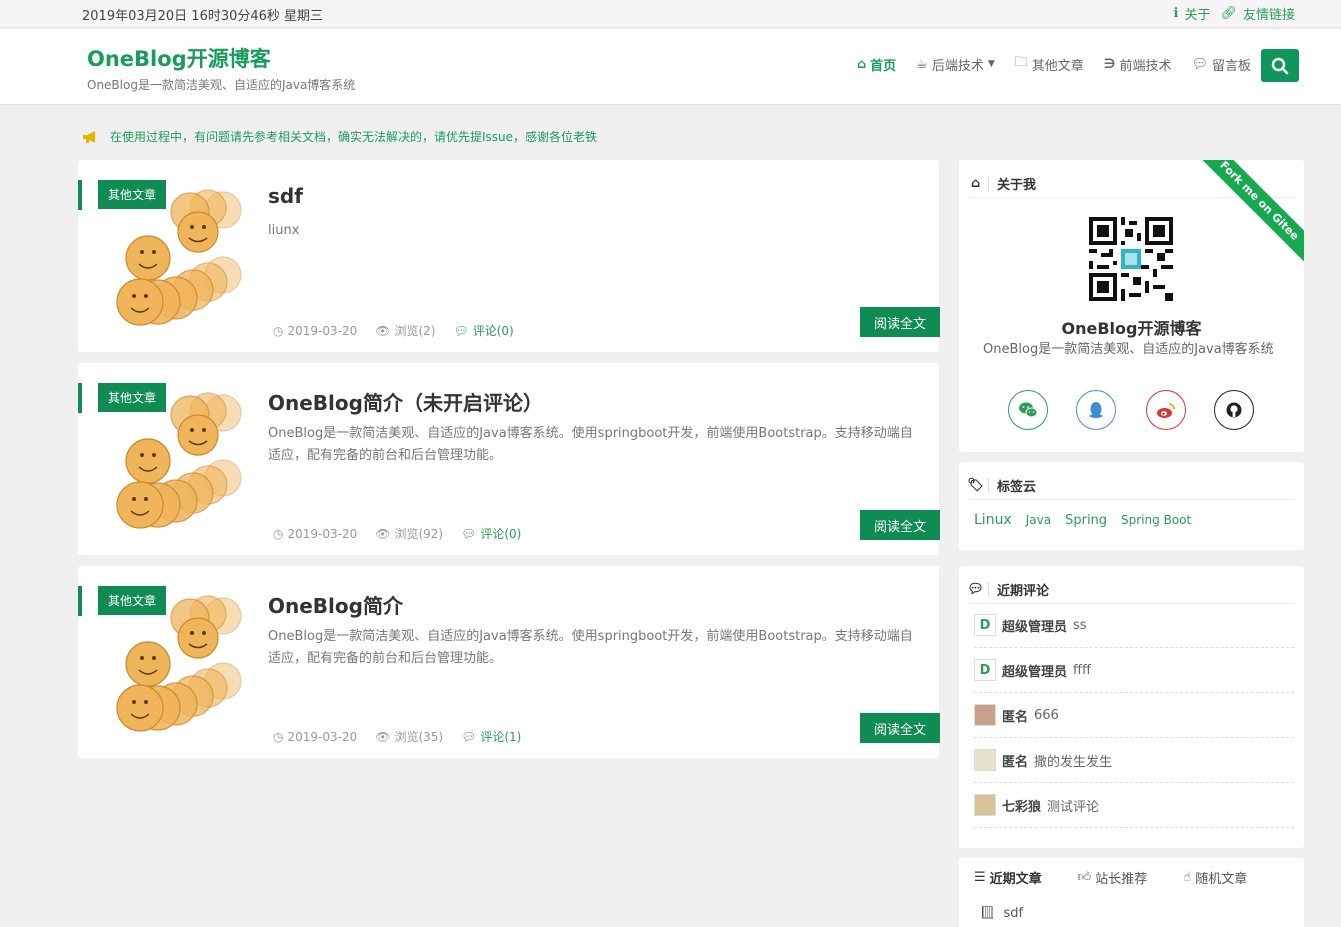  Describe the element at coordinates (1073, 807) in the screenshot. I see `comment-text: 测试评论` at that location.